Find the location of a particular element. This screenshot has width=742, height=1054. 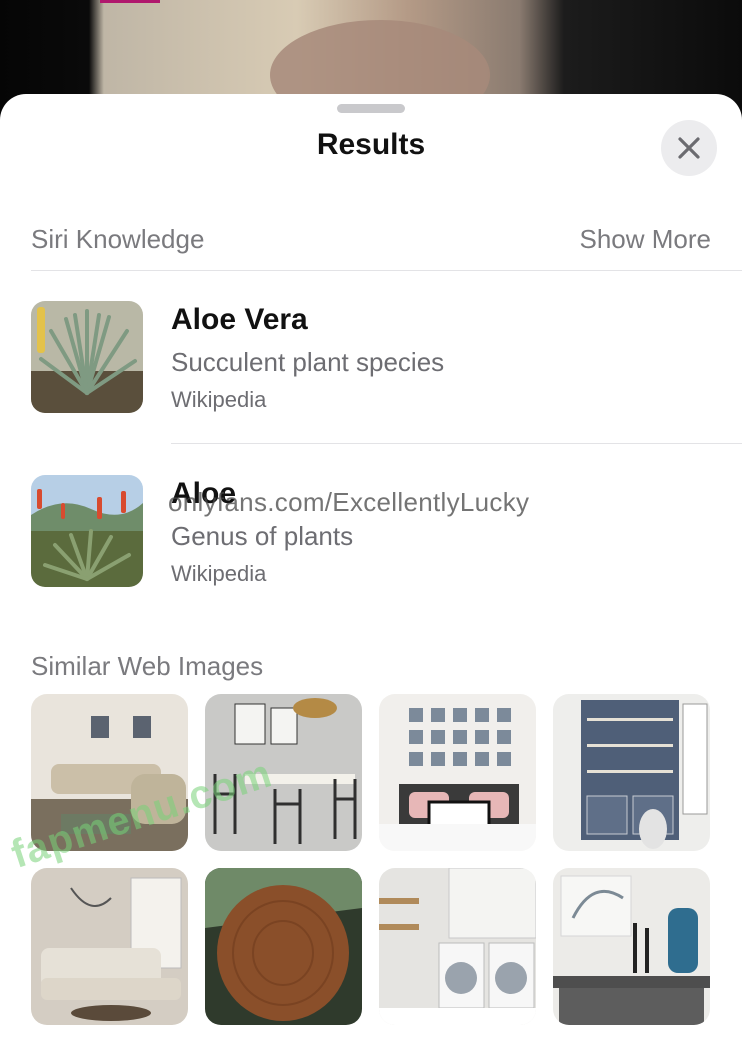

similar-images-heading: Similar Web Images is located at coordinates (147, 666).